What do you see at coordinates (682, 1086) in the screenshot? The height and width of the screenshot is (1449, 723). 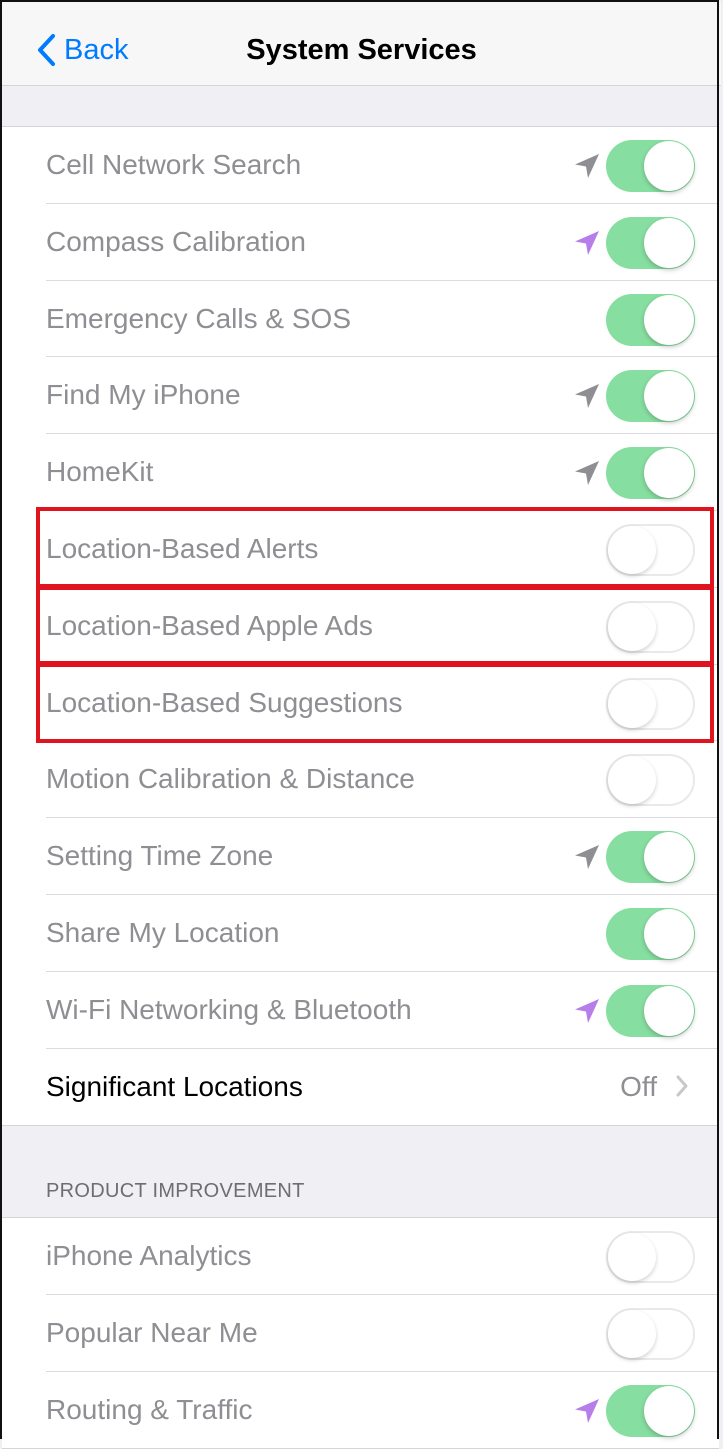 I see `chevron-right-icon` at bounding box center [682, 1086].